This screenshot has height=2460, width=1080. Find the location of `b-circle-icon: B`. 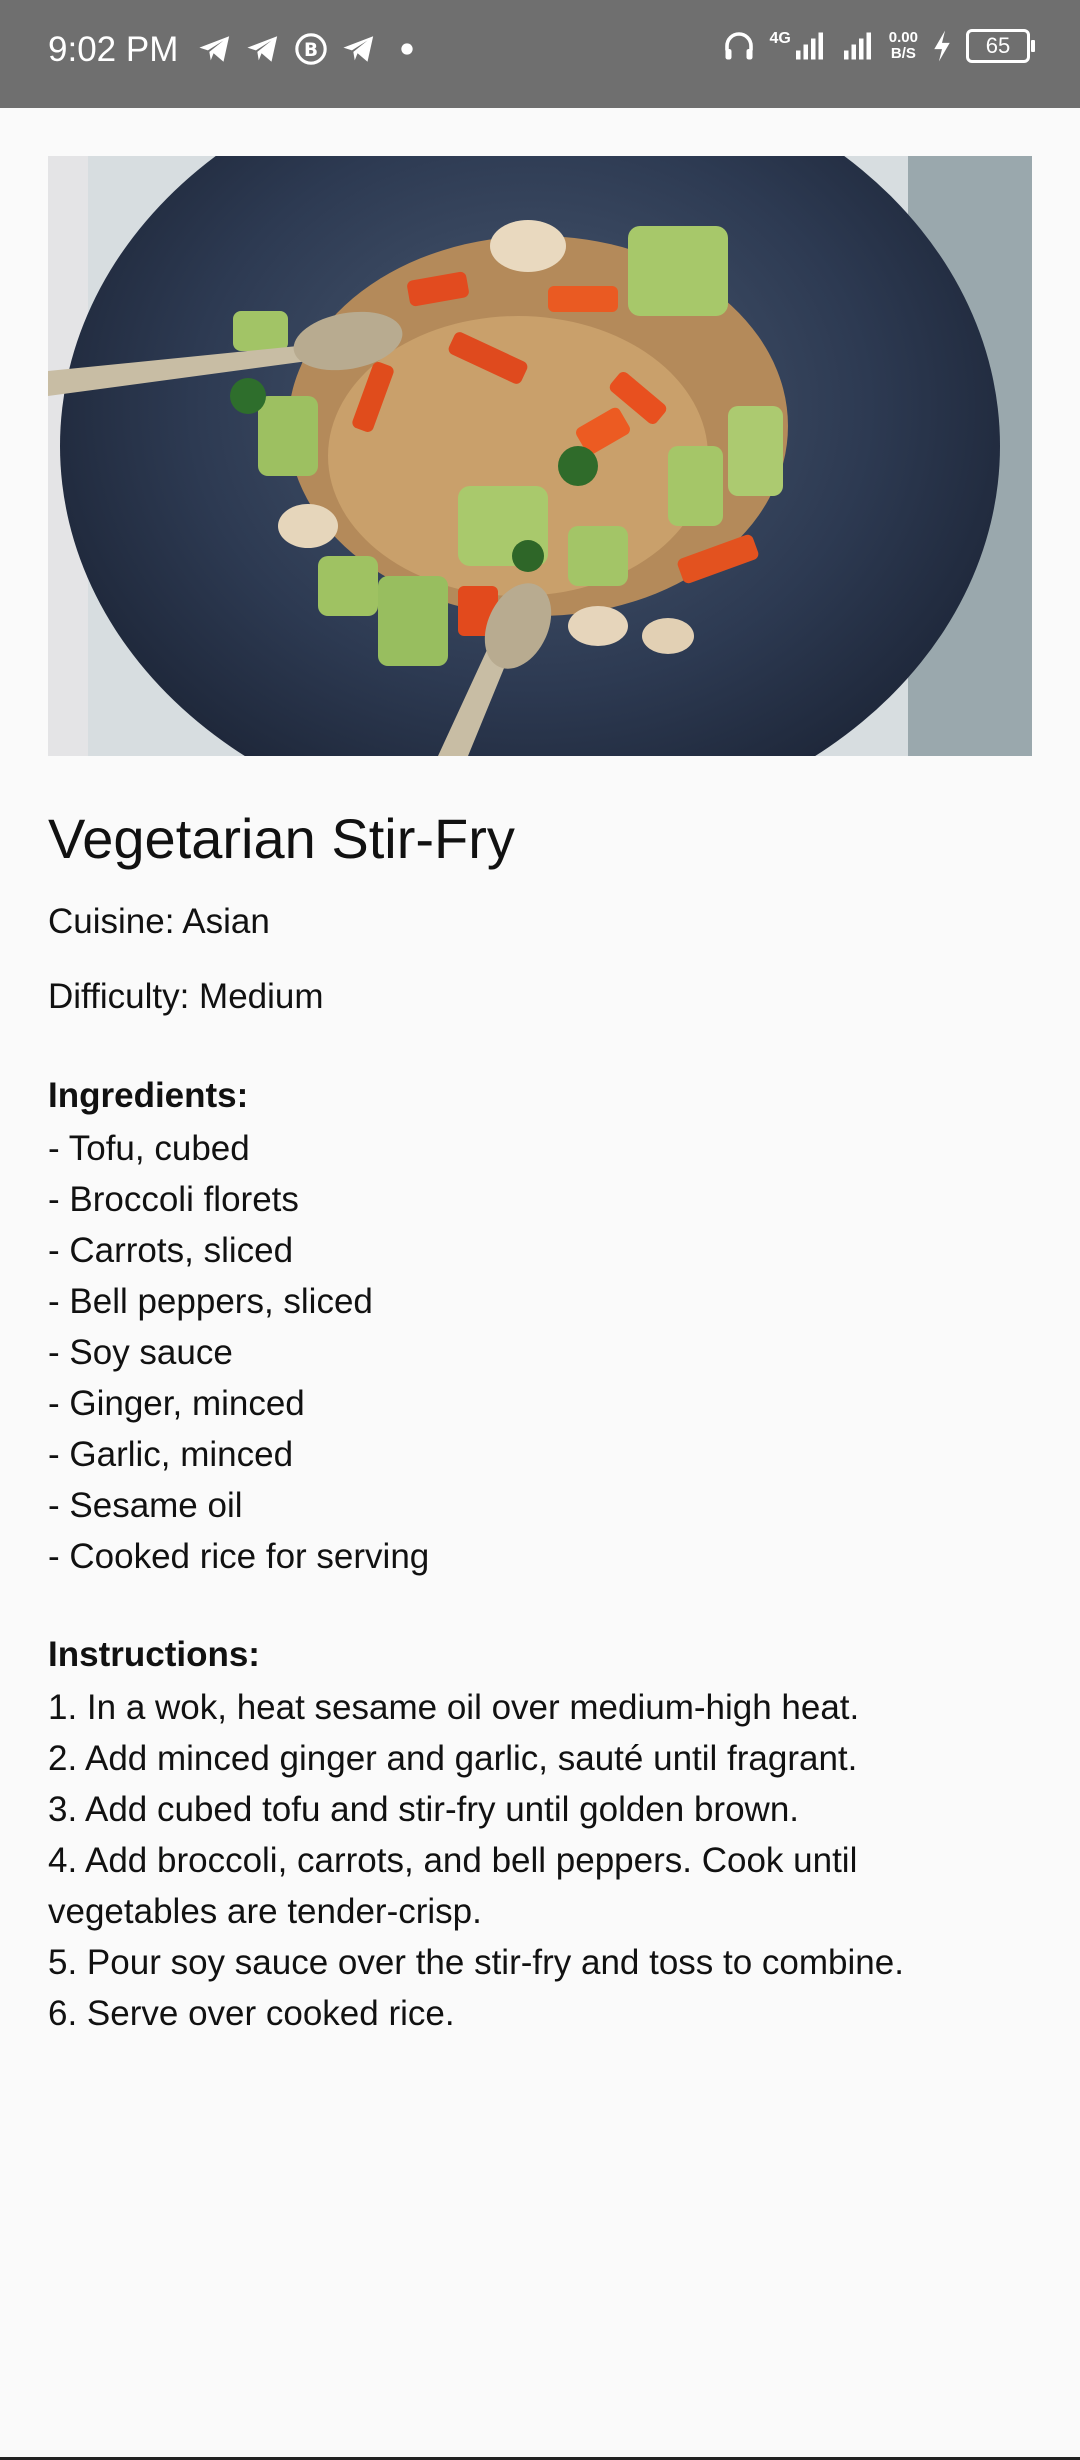

b-circle-icon: B is located at coordinates (311, 49).